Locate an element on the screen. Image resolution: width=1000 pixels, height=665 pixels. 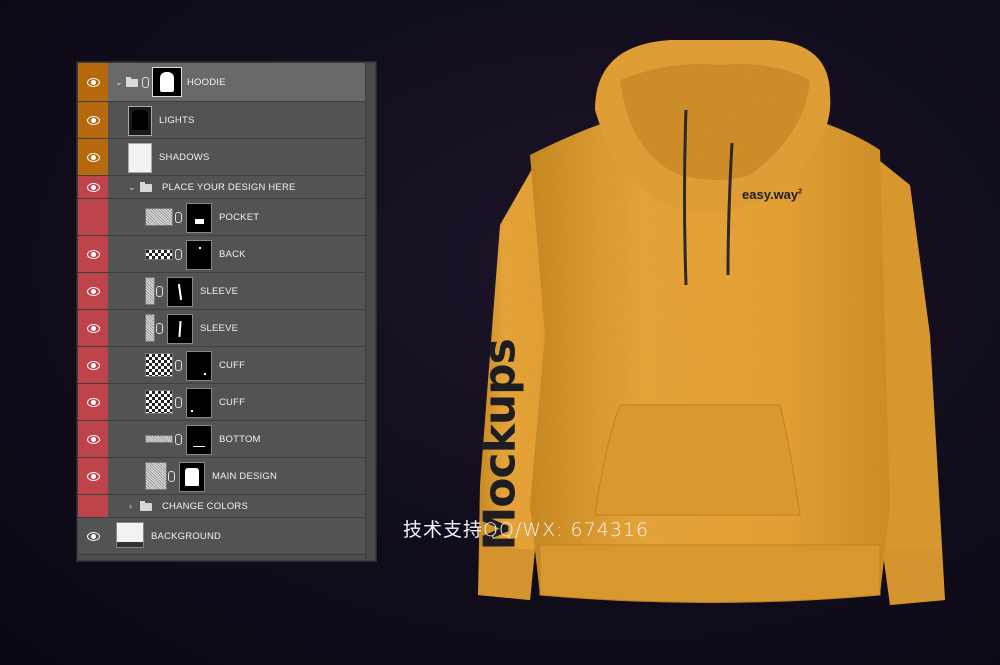
layer-row-change-colors: › CHANGE COLORS is located at coordinates (221, 506).